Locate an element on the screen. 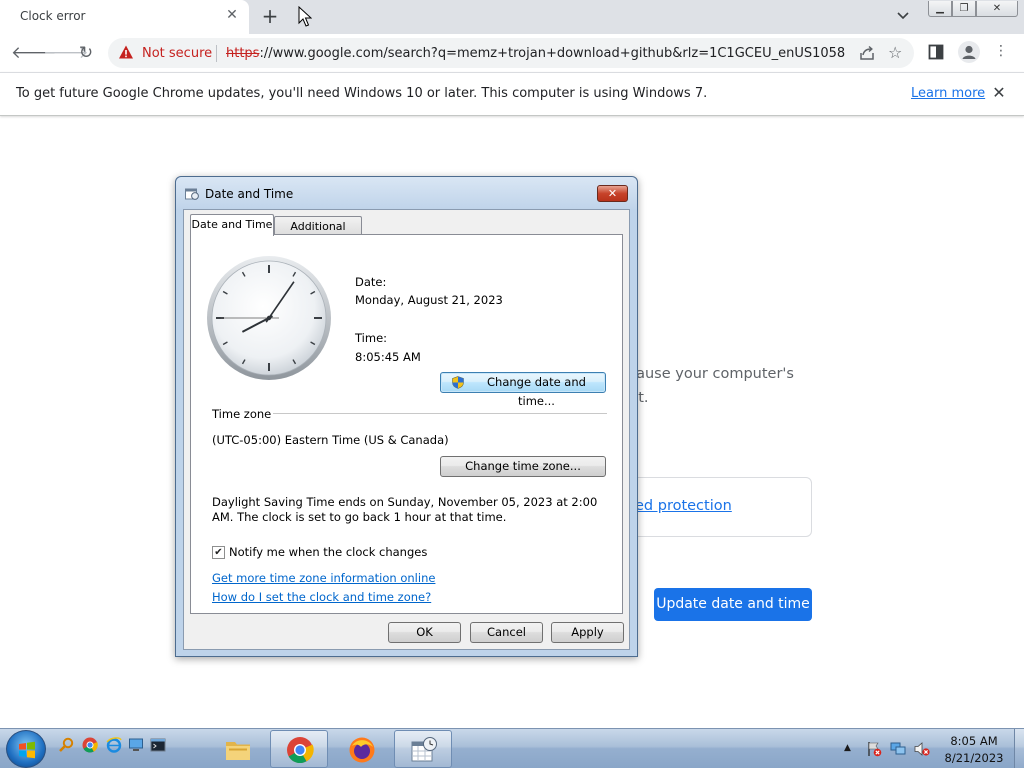  protection-link: ed protection is located at coordinates (683, 506).